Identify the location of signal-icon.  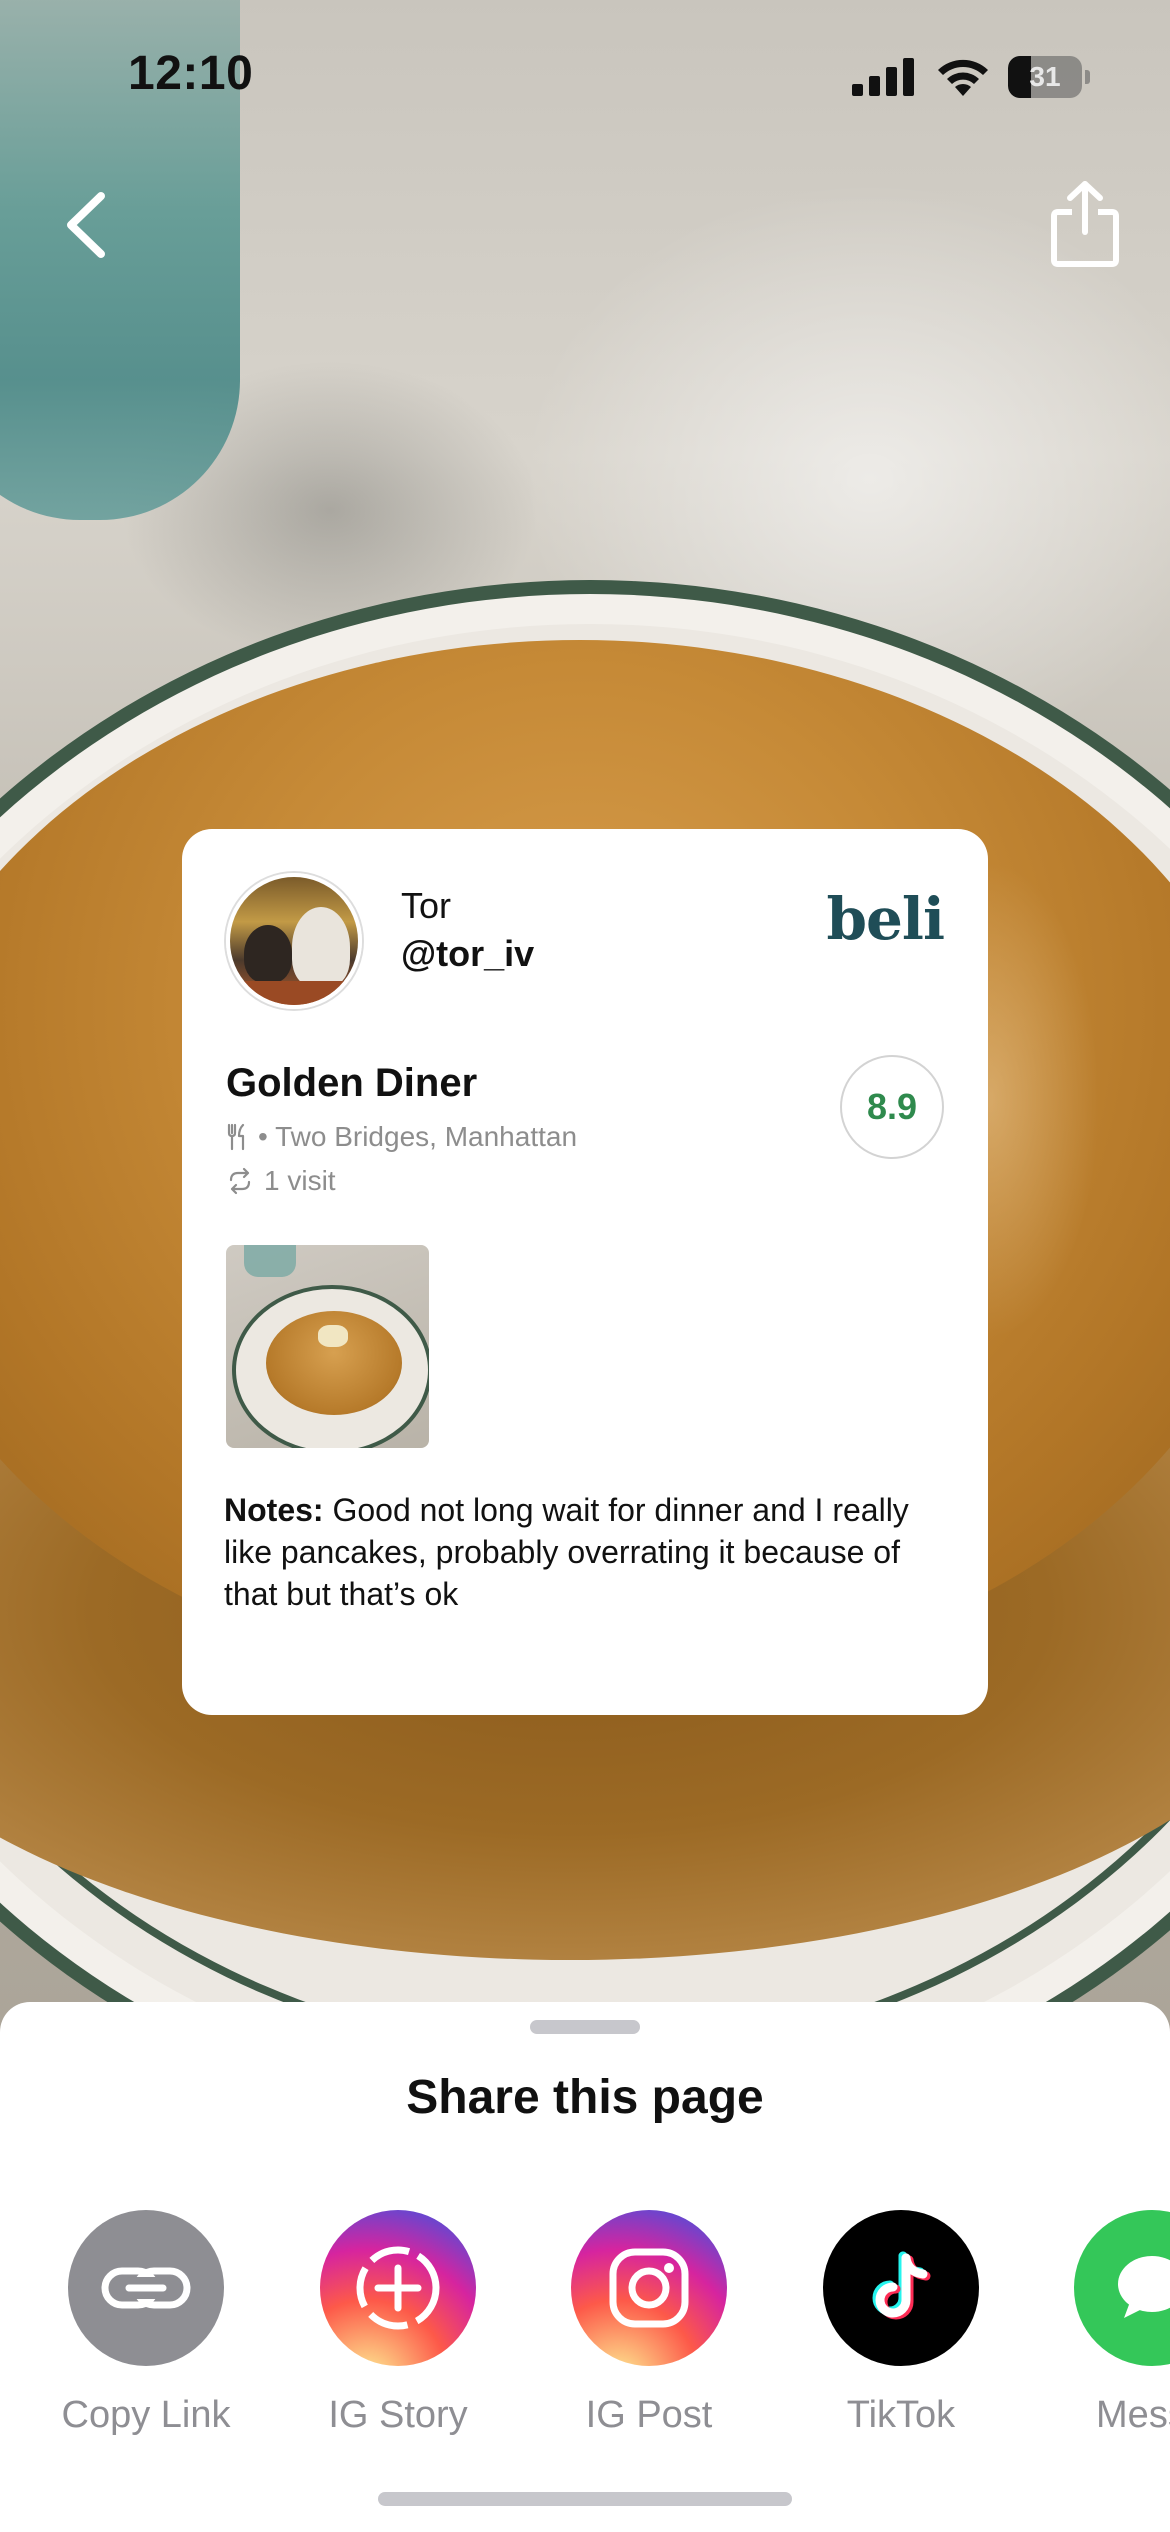
(883, 77).